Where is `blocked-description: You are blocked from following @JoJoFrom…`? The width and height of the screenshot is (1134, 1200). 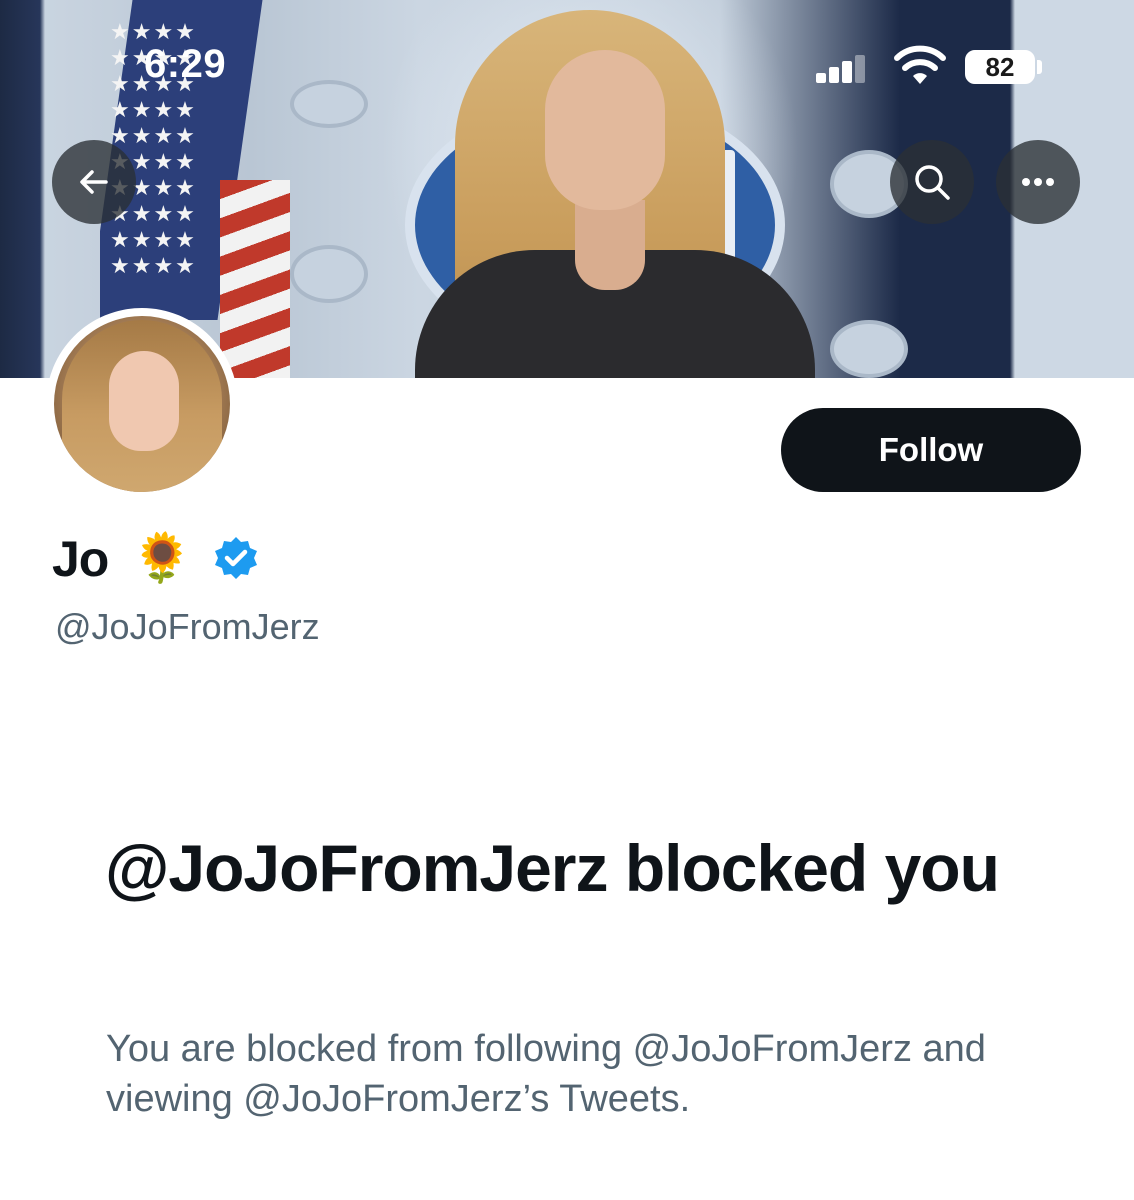 blocked-description: You are blocked from following @JoJoFrom… is located at coordinates (546, 1074).